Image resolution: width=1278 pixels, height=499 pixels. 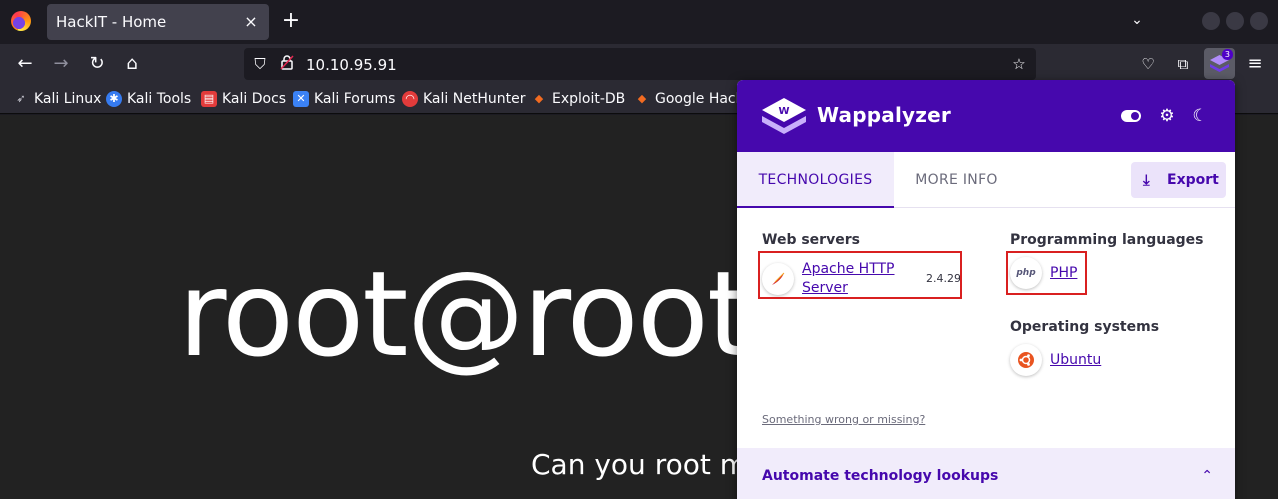 What do you see at coordinates (465, 314) in the screenshot?
I see `page-hero-title: root@root` at bounding box center [465, 314].